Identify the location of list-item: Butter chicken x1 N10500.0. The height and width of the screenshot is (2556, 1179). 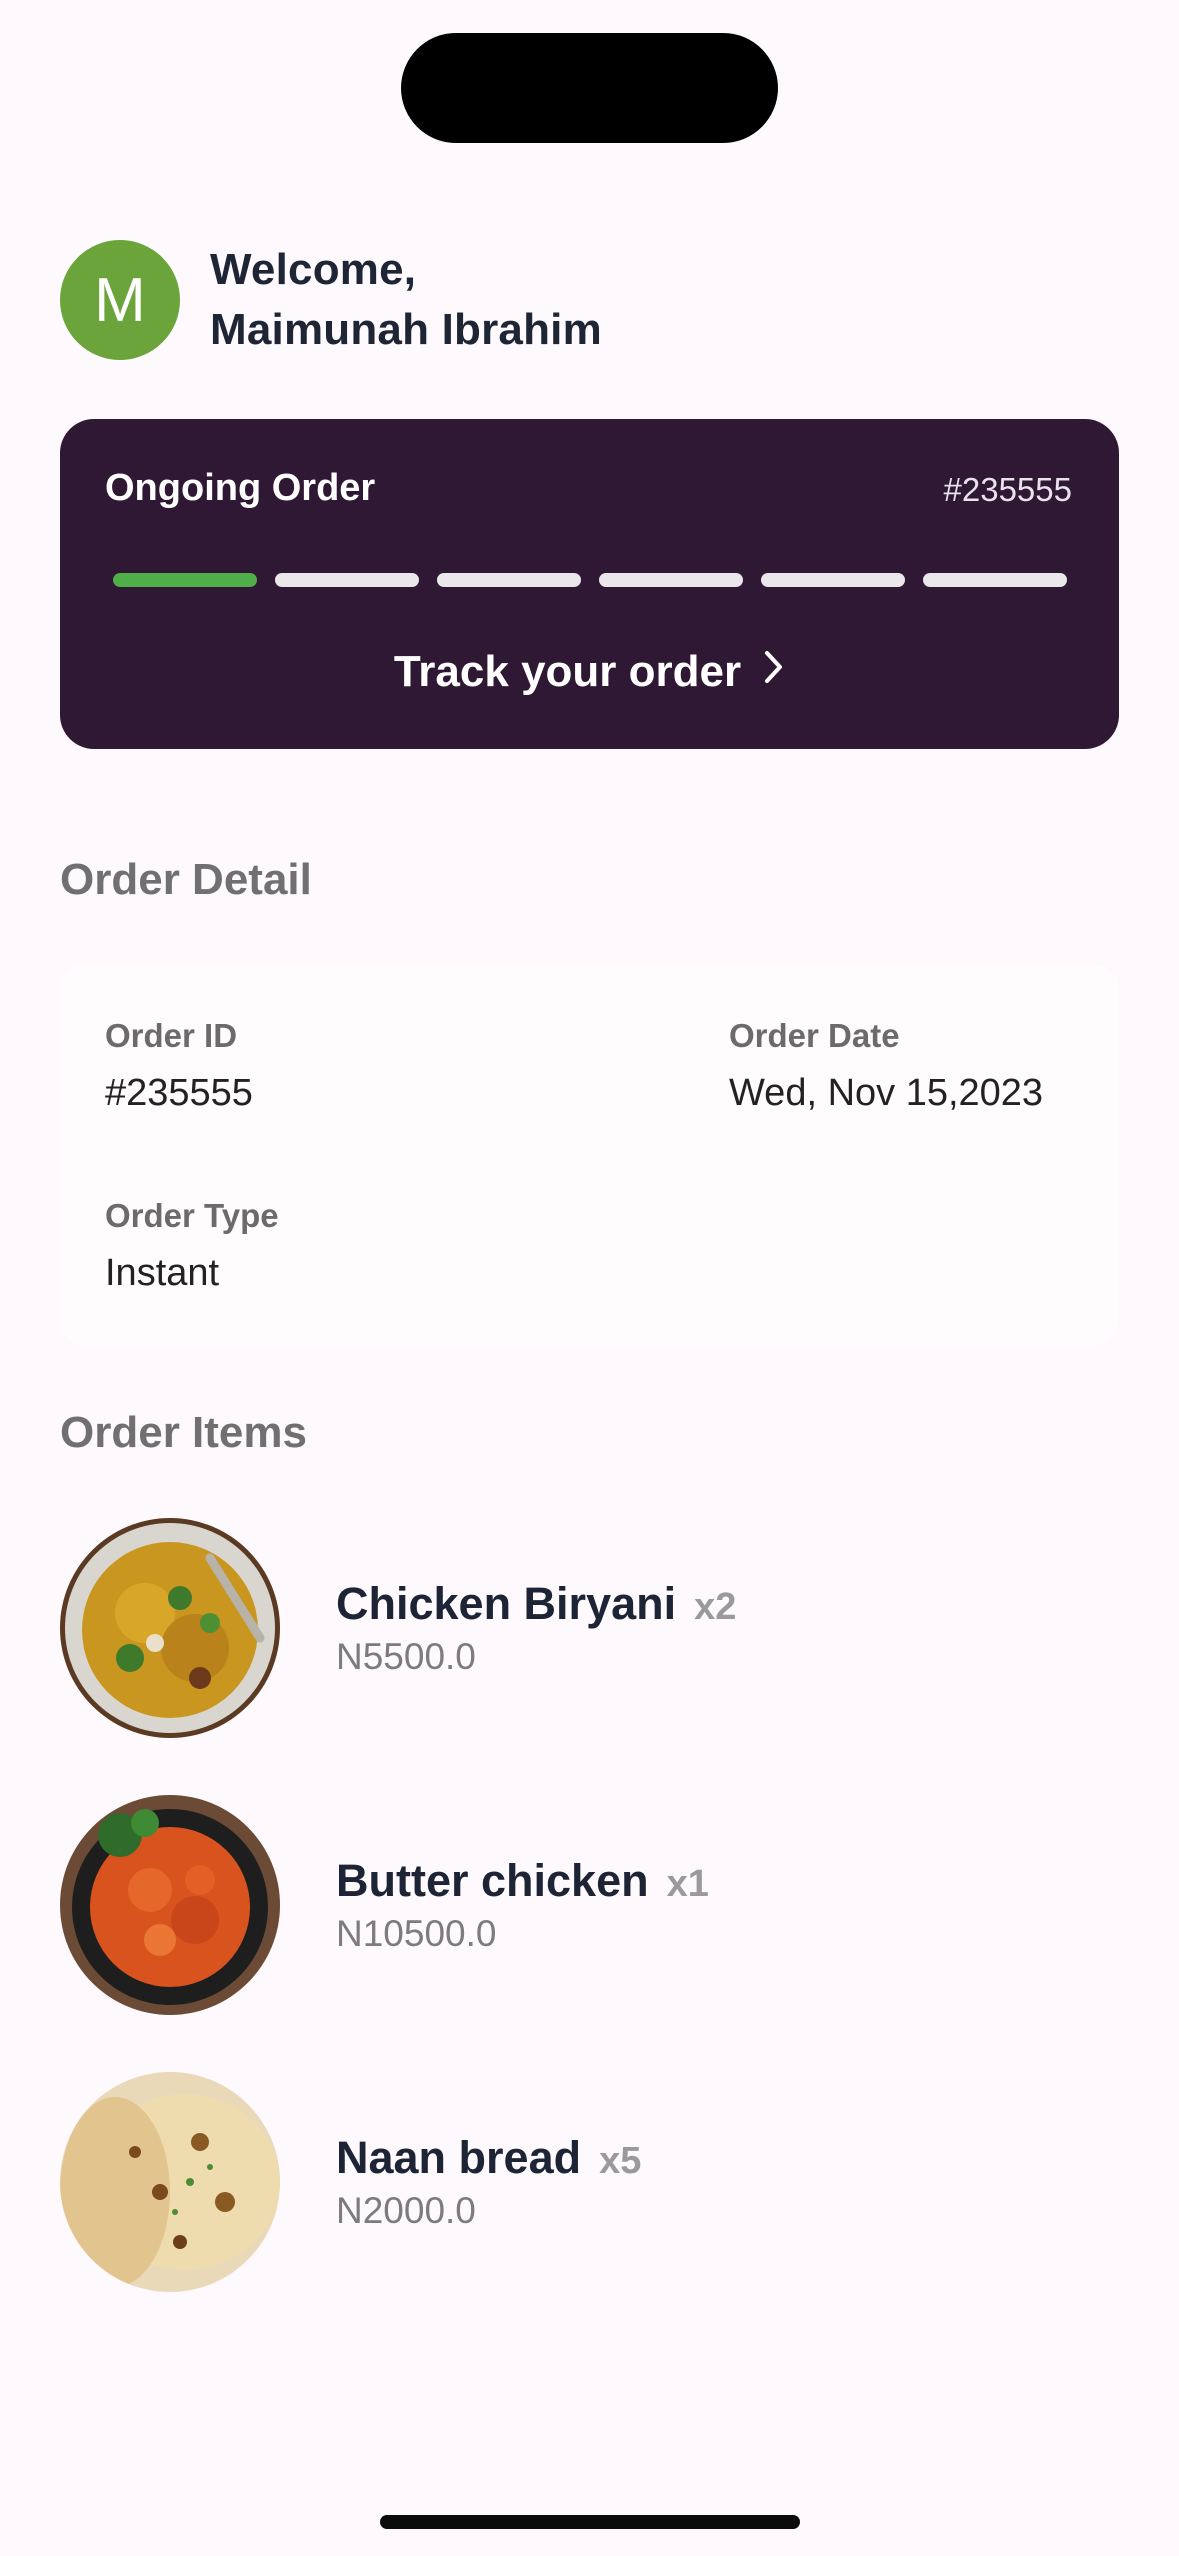
(589, 1905).